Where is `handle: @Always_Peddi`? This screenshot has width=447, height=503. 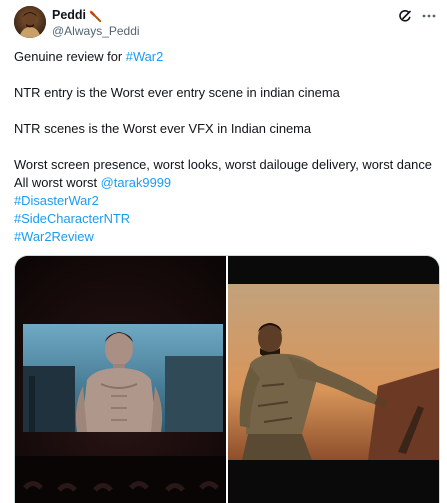 handle: @Always_Peddi is located at coordinates (96, 31).